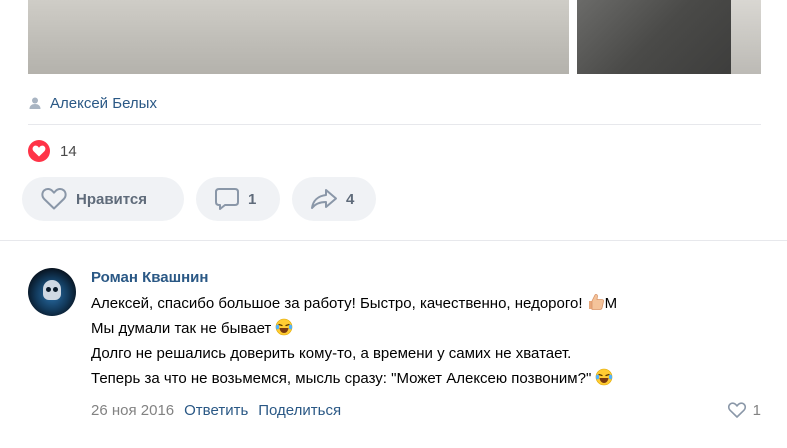 The height and width of the screenshot is (448, 787). I want to click on share-count: 4, so click(350, 199).